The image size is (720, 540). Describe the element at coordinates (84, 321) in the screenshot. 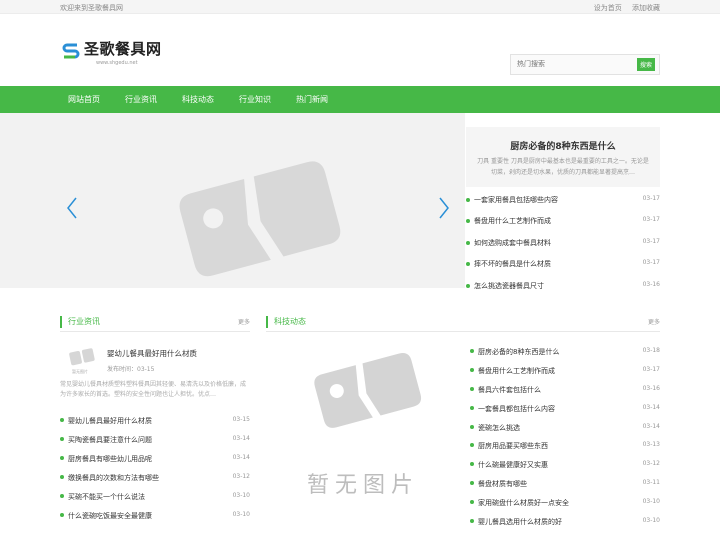

I see `section-title: 行业资讯` at that location.